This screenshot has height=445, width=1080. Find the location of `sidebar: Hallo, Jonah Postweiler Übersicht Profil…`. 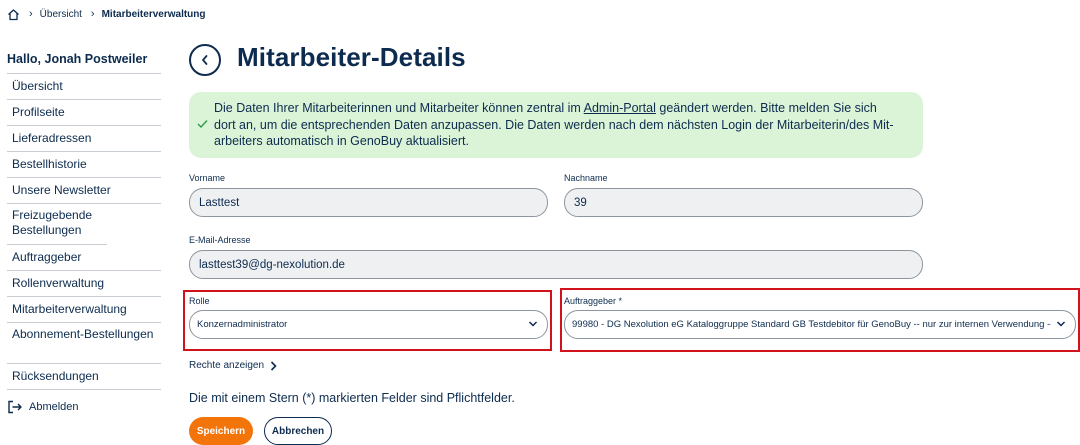

sidebar: Hallo, Jonah Postweiler Übersicht Profil… is located at coordinates (84, 232).